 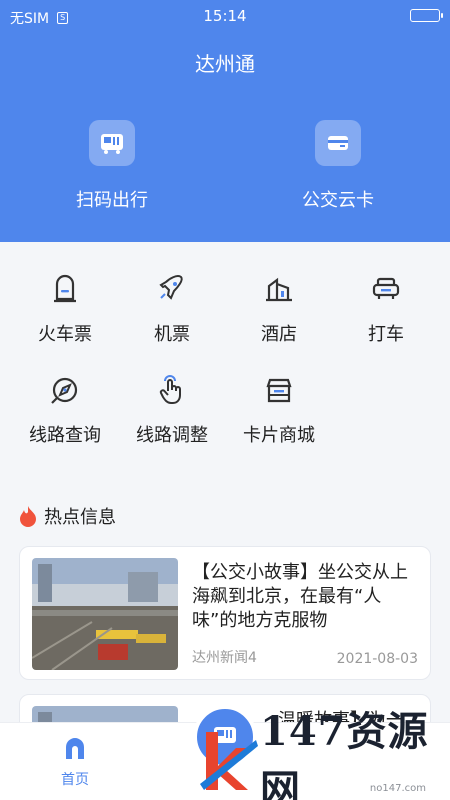 What do you see at coordinates (75, 763) in the screenshot?
I see `tab-home: 首页` at bounding box center [75, 763].